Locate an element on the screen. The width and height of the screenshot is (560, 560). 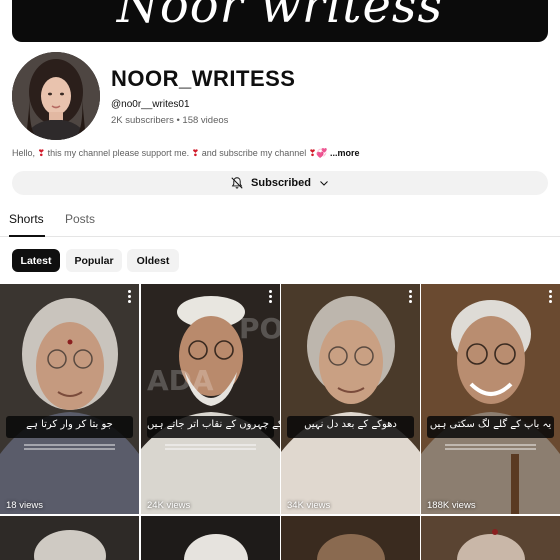
subscribed-label: Subscribed is located at coordinates (281, 183).